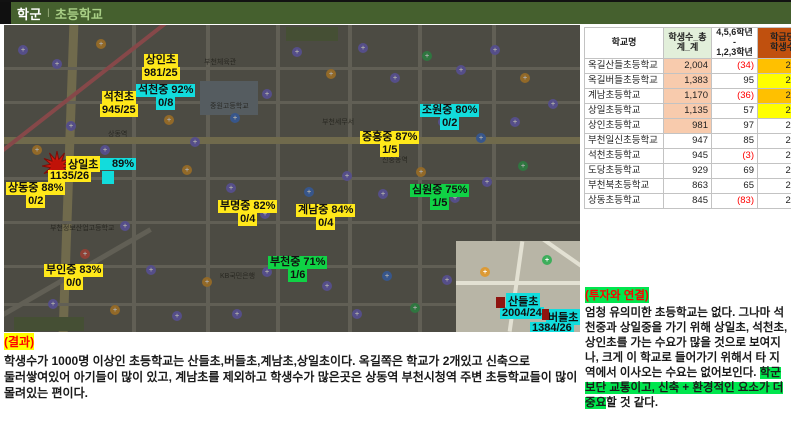  I want to click on table-row: 상일초등학교1,1355726.4, so click(687, 111).